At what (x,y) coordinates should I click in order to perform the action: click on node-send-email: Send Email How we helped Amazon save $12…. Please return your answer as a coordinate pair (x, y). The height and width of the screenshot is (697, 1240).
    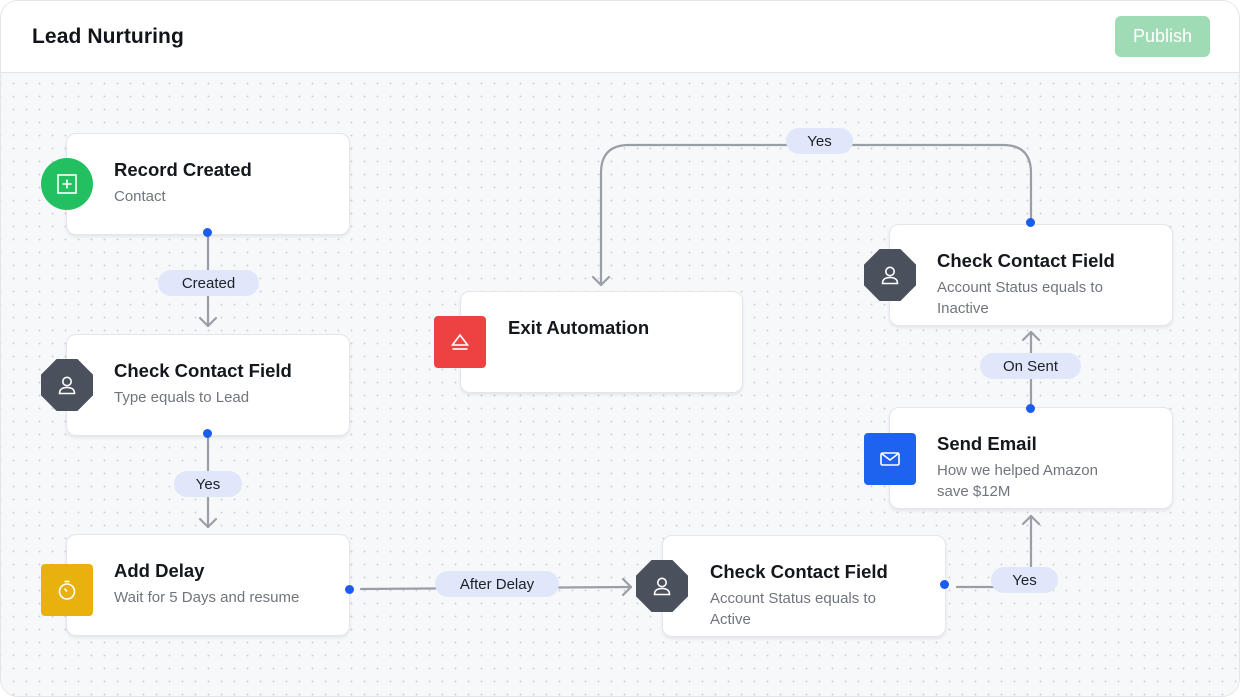
    Looking at the image, I should click on (1031, 458).